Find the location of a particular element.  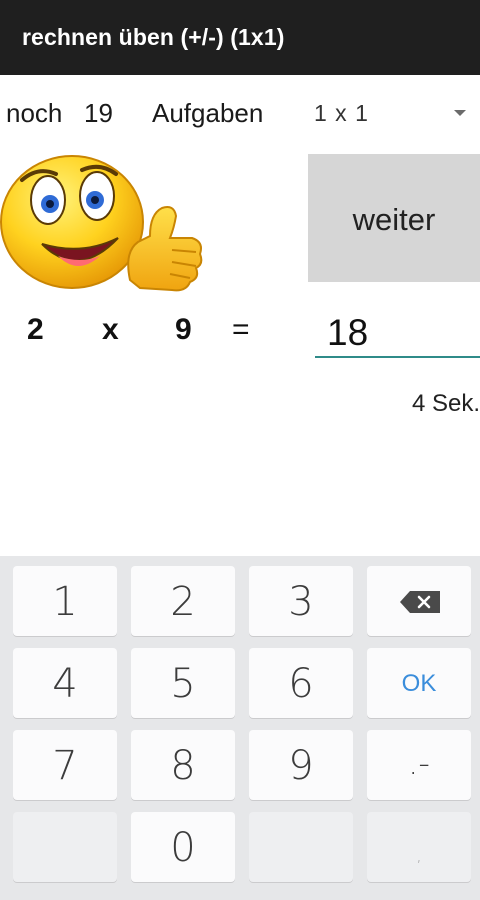

key-label: 5 is located at coordinates (183, 684).